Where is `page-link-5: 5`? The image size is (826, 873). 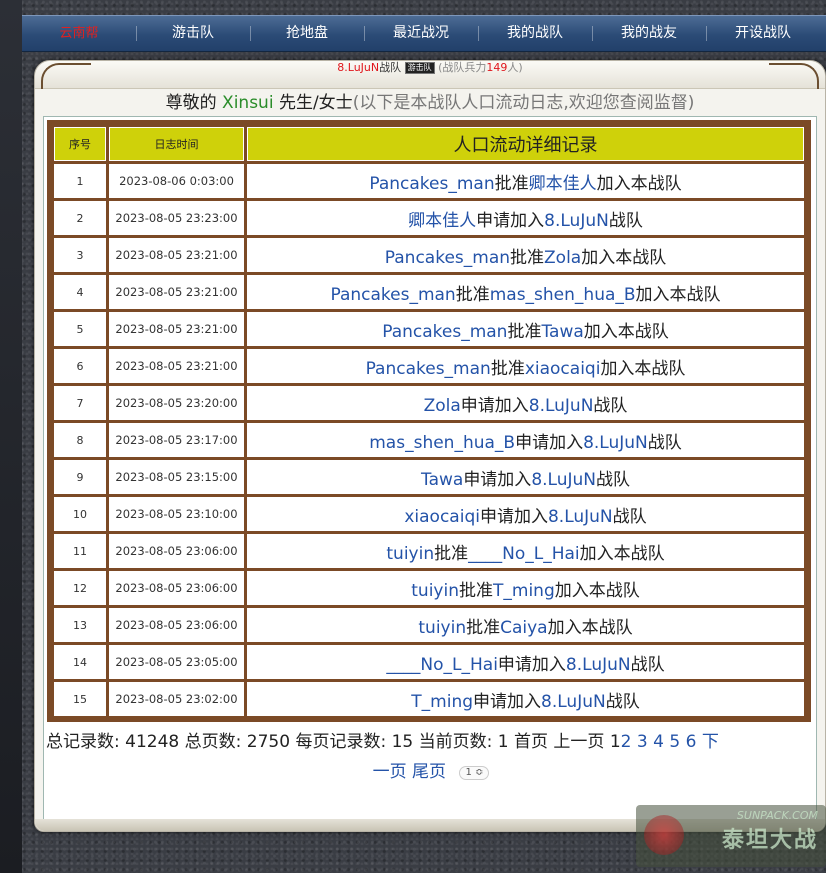 page-link-5: 5 is located at coordinates (674, 742).